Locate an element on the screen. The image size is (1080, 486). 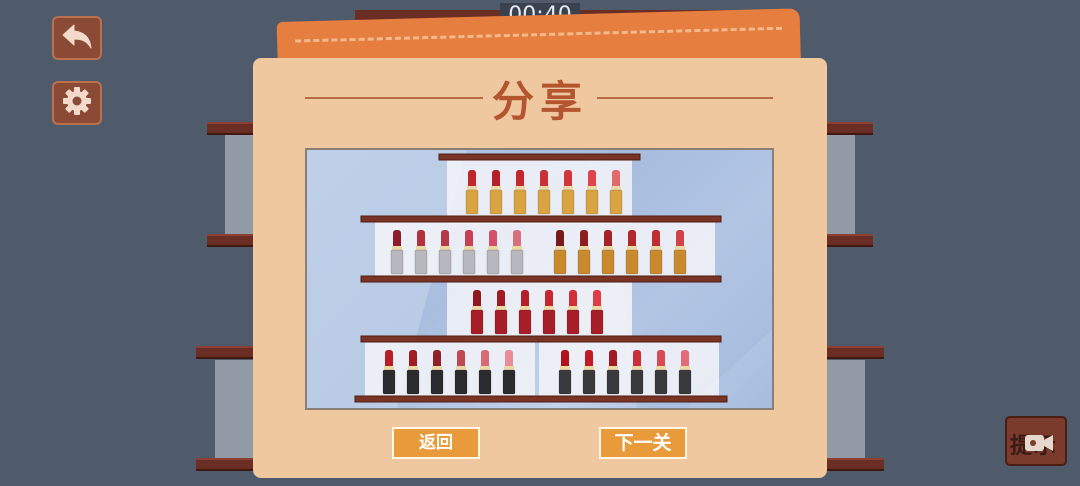
back-arrow-icon is located at coordinates (77, 38).